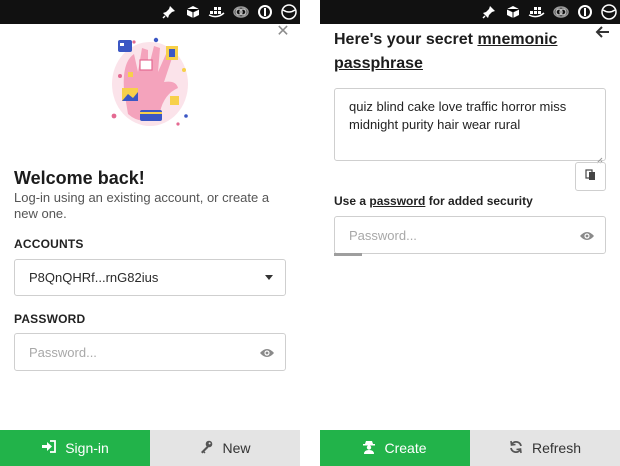  Describe the element at coordinates (469, 52) in the screenshot. I see `secret-title: Here's your secret mnemonic passphrase` at that location.